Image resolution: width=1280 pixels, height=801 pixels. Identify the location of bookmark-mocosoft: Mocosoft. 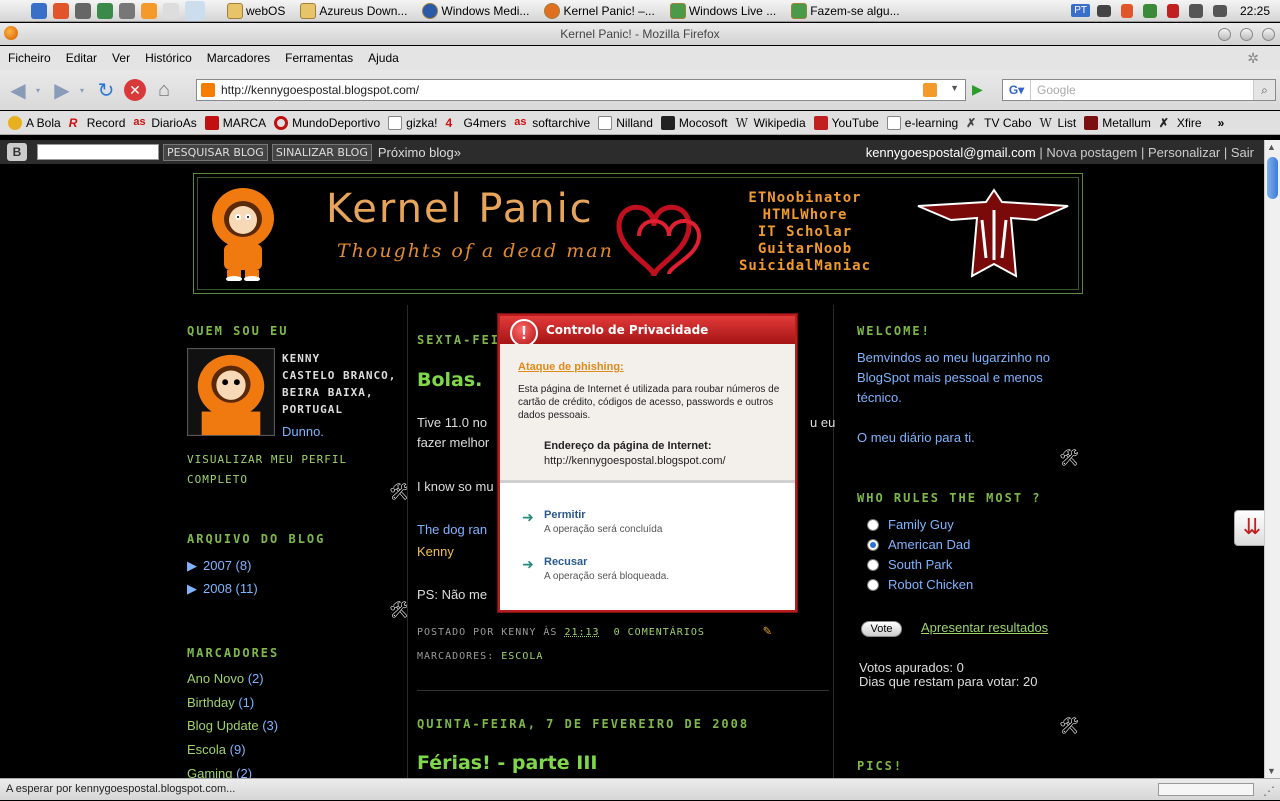
(694, 122).